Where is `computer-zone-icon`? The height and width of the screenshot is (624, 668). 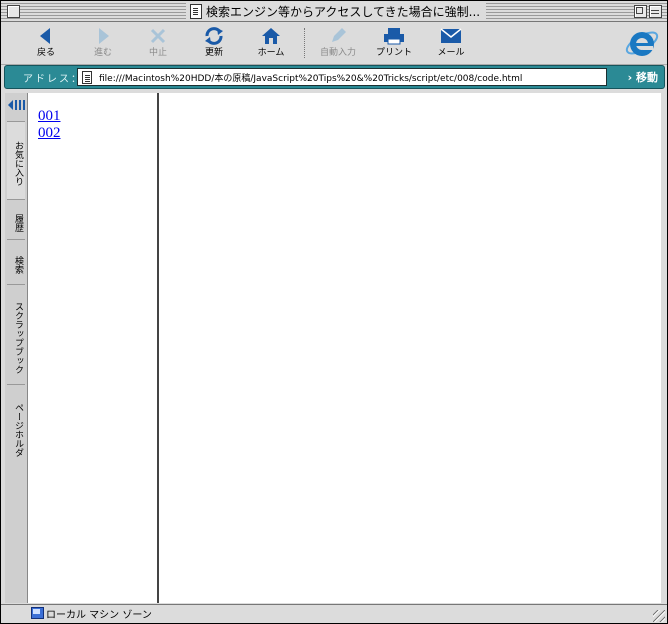 computer-zone-icon is located at coordinates (37, 613).